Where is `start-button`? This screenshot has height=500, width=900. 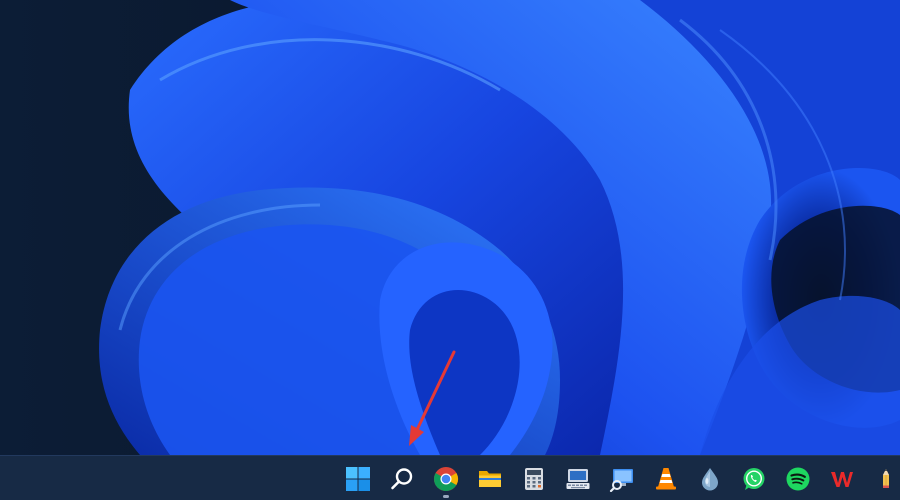
start-button is located at coordinates (358, 478).